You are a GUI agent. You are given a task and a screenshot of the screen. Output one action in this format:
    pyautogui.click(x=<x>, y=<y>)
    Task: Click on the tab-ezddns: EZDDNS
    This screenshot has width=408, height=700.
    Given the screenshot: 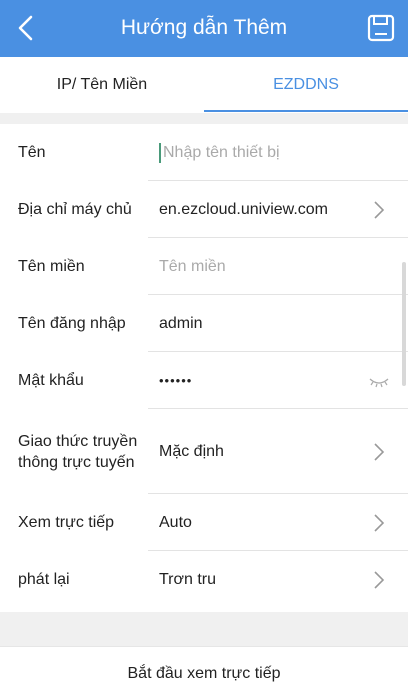 What is the action you would take?
    pyautogui.click(x=306, y=85)
    